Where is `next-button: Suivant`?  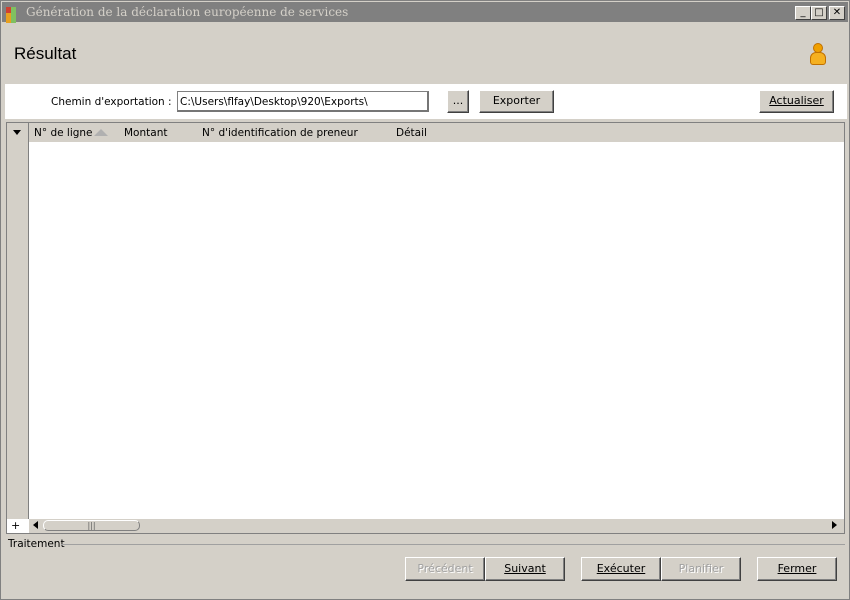
next-button: Suivant is located at coordinates (525, 569).